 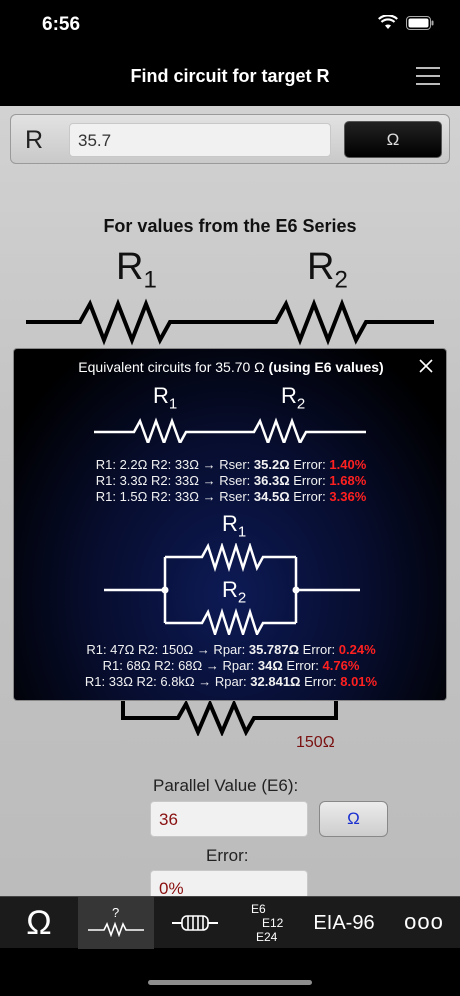 I want to click on ohm-icon: Ω, so click(x=39, y=923).